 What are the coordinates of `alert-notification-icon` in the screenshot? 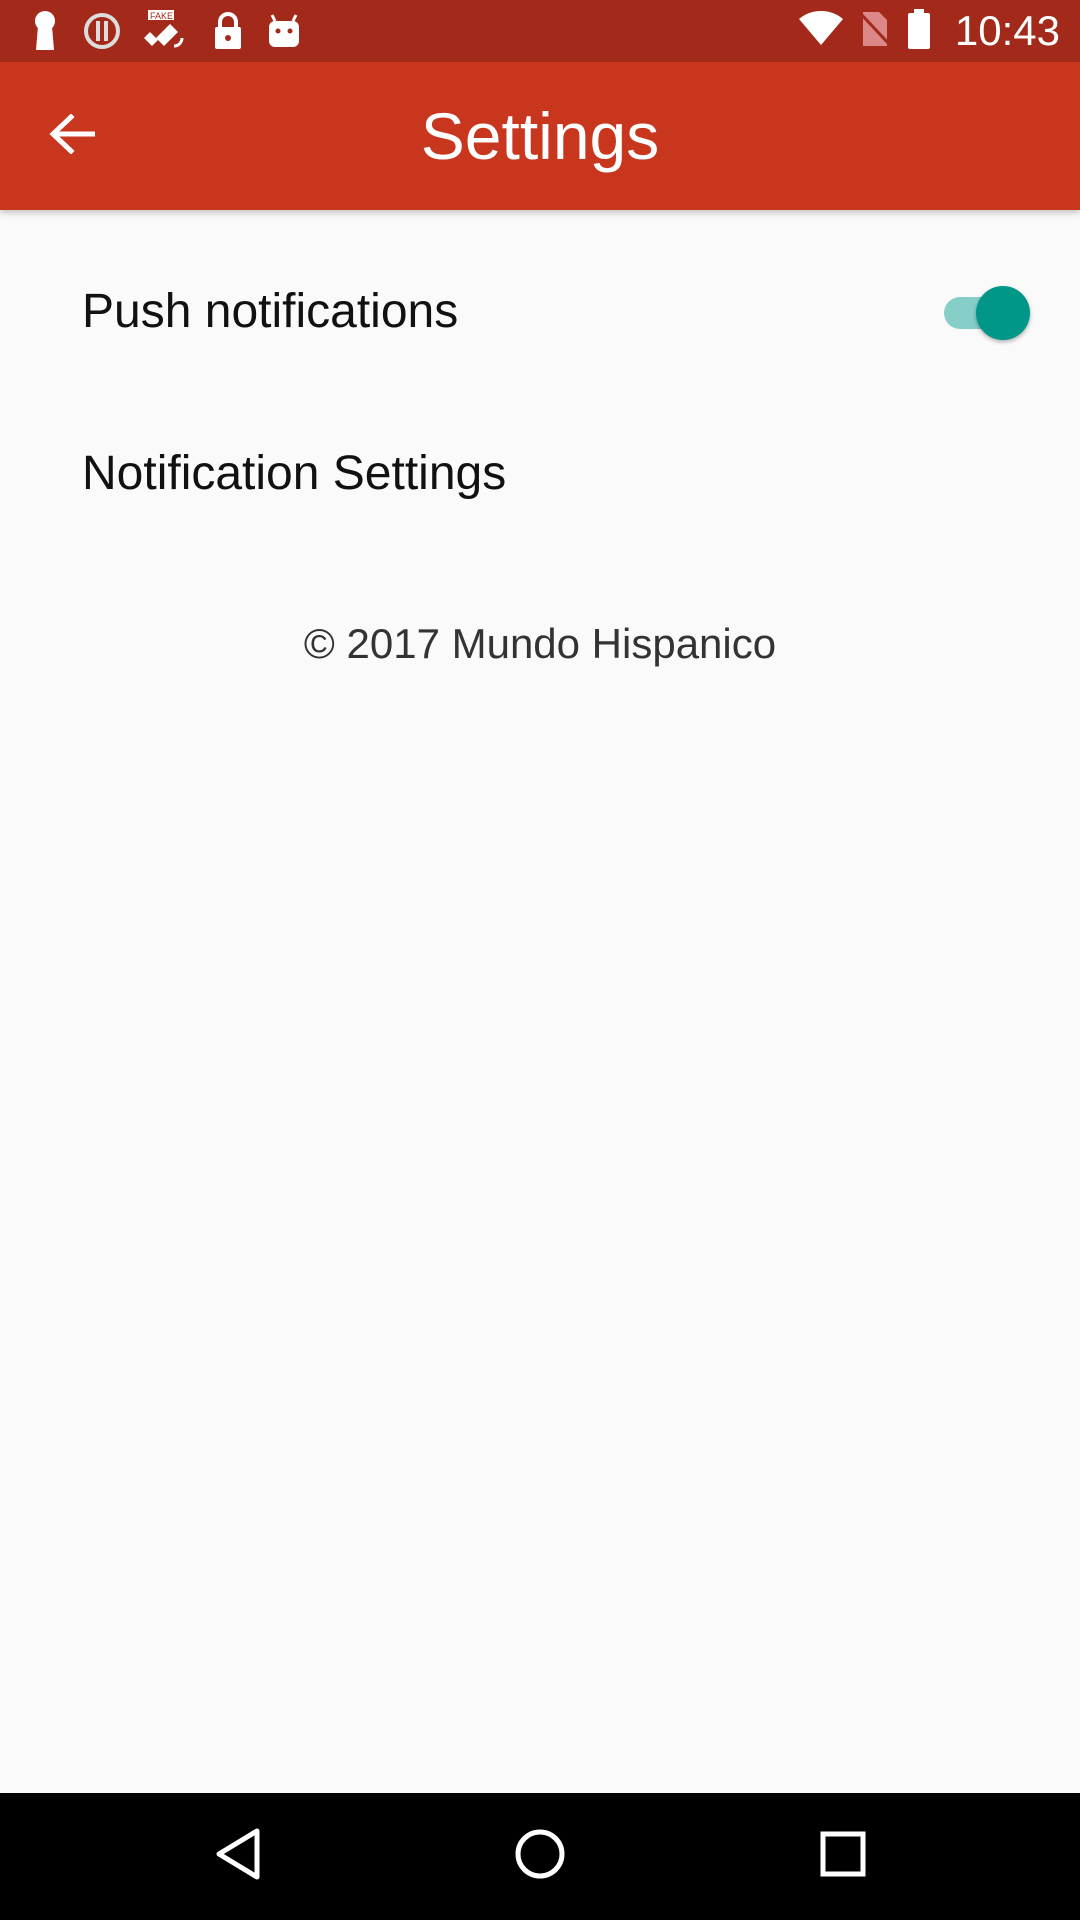 It's located at (102, 31).